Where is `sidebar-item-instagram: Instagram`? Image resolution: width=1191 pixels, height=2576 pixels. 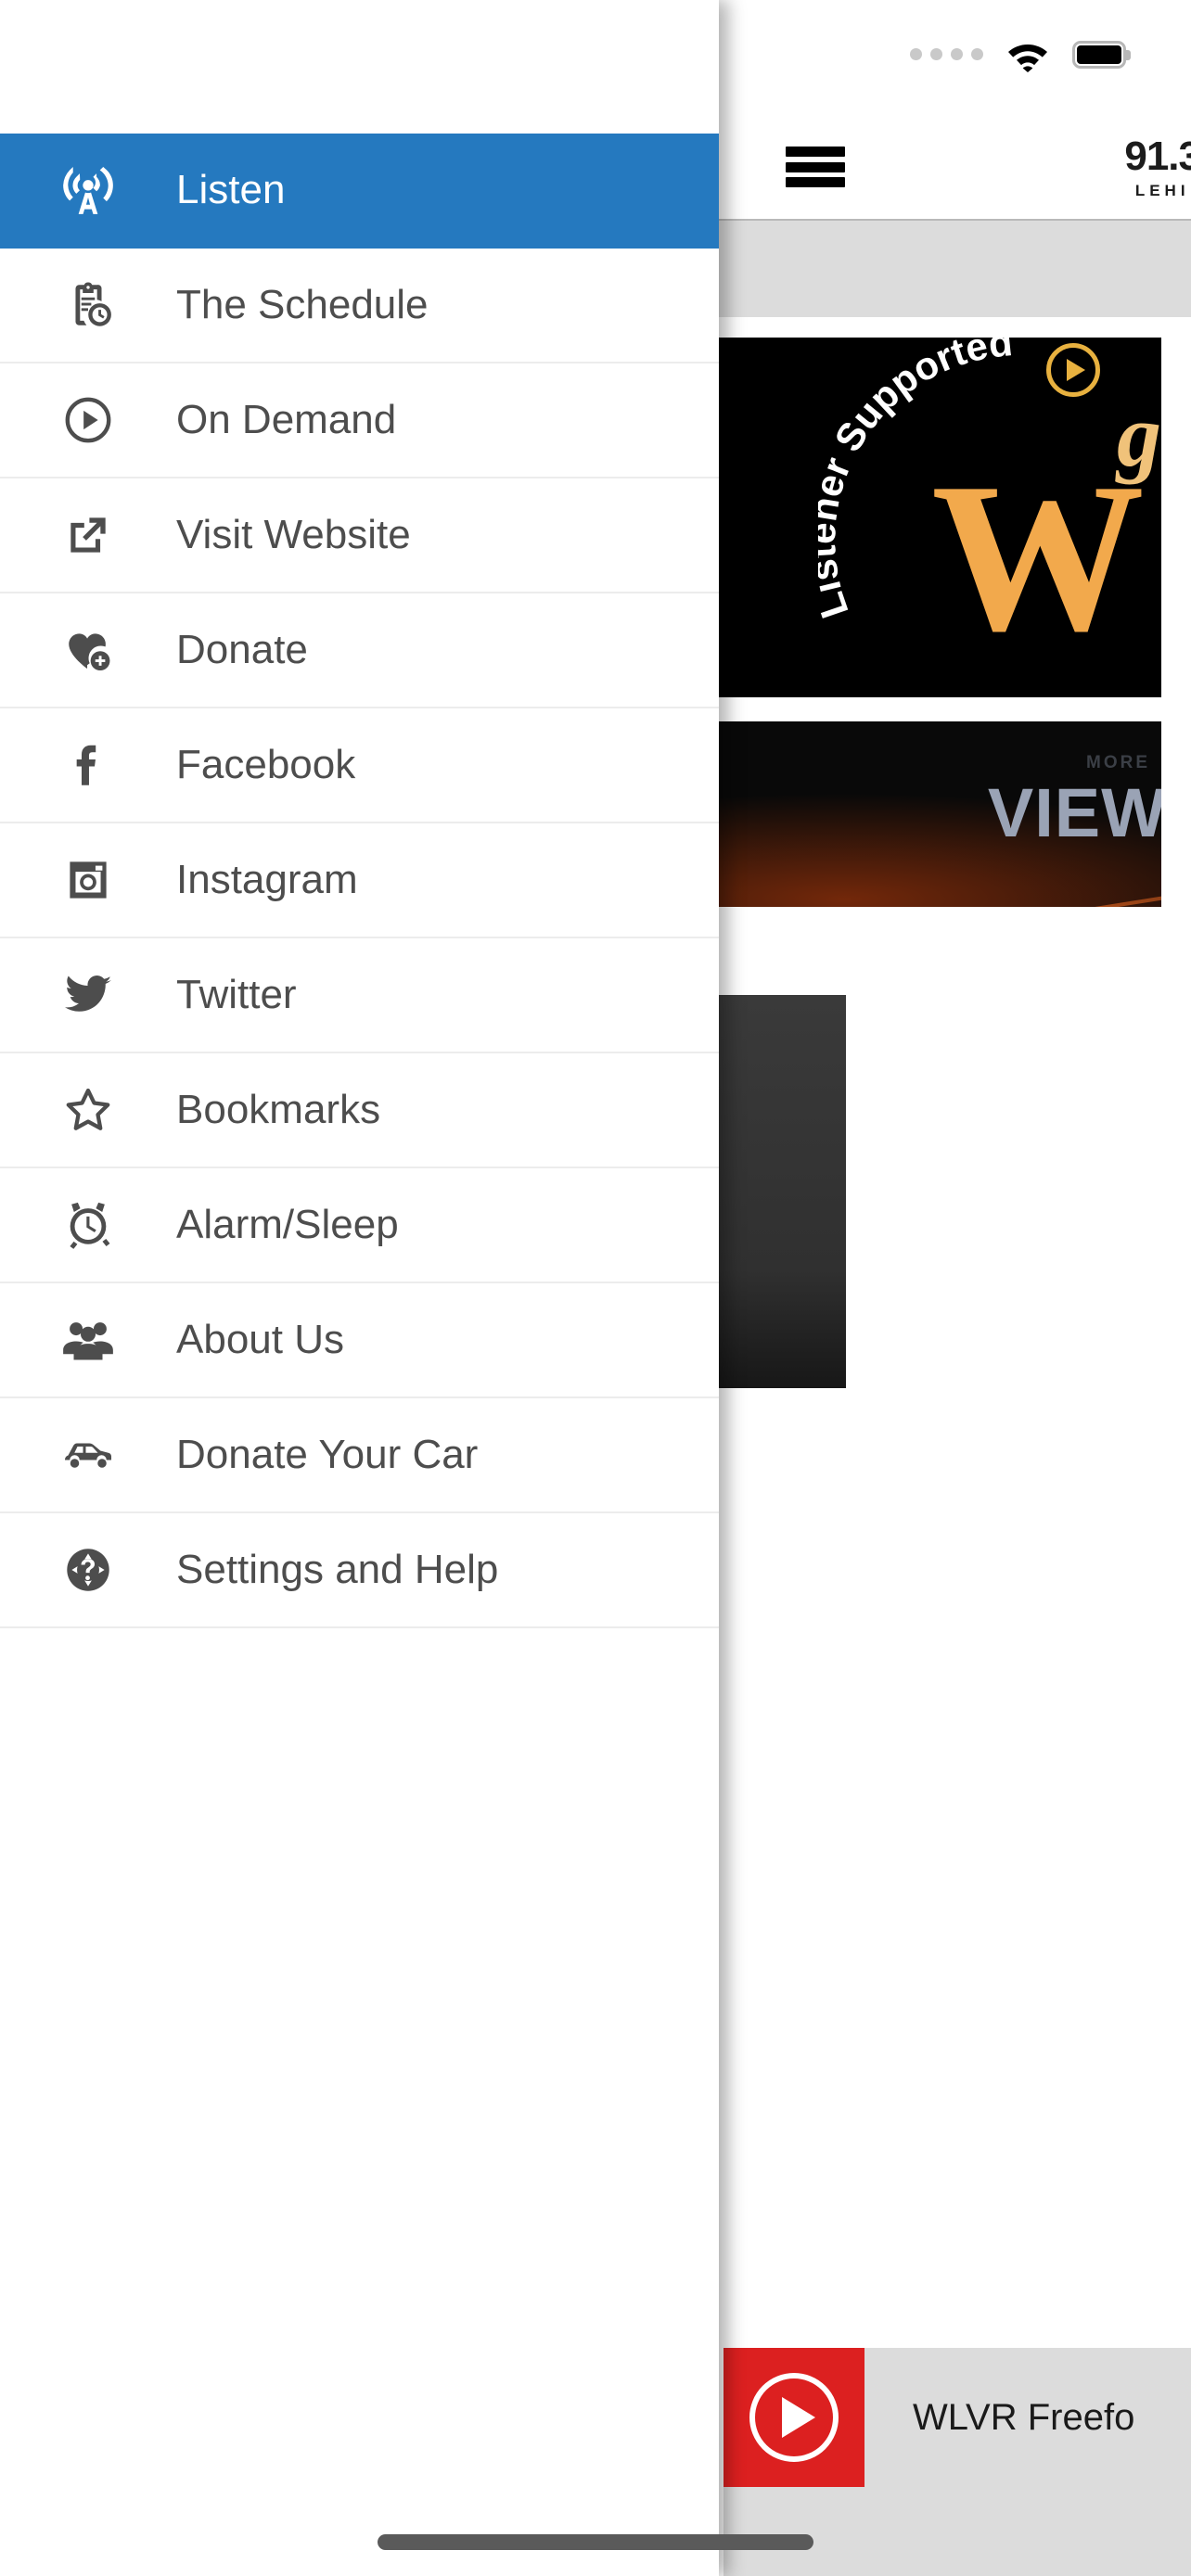 sidebar-item-instagram: Instagram is located at coordinates (360, 880).